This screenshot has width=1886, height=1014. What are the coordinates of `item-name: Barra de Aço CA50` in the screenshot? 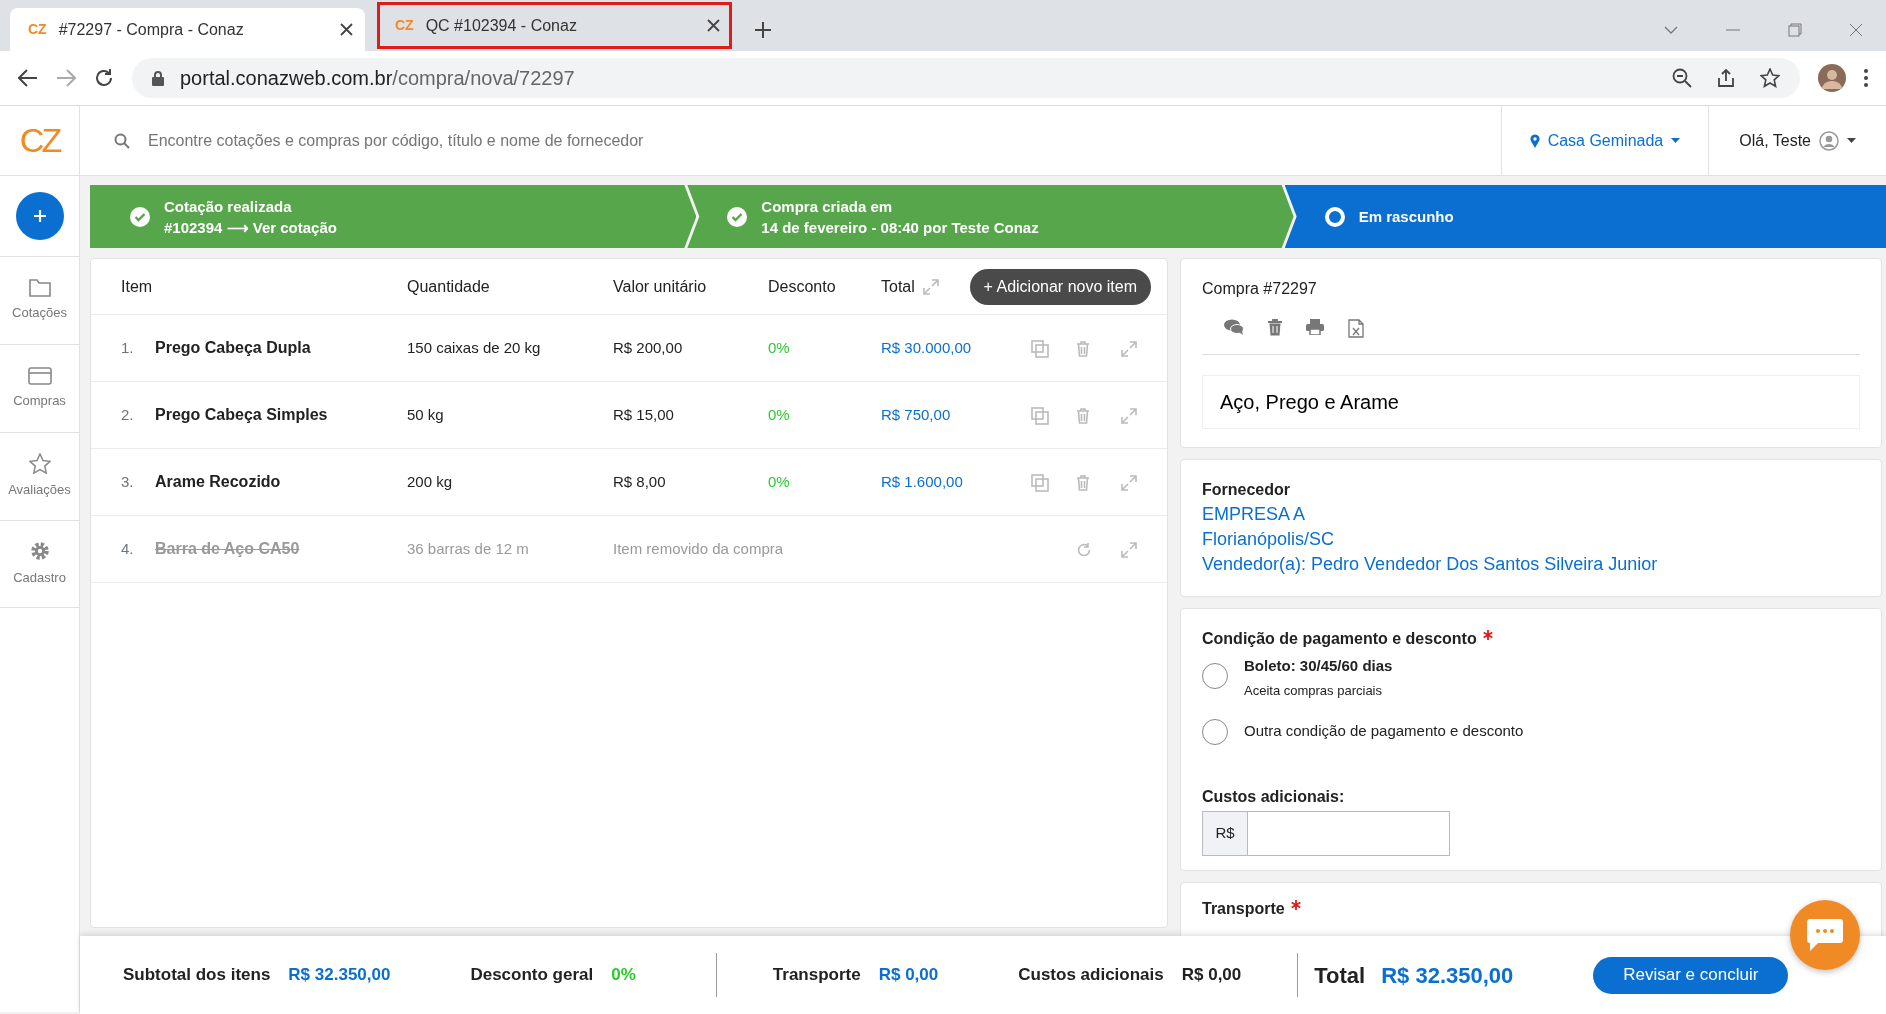 It's located at (228, 549).